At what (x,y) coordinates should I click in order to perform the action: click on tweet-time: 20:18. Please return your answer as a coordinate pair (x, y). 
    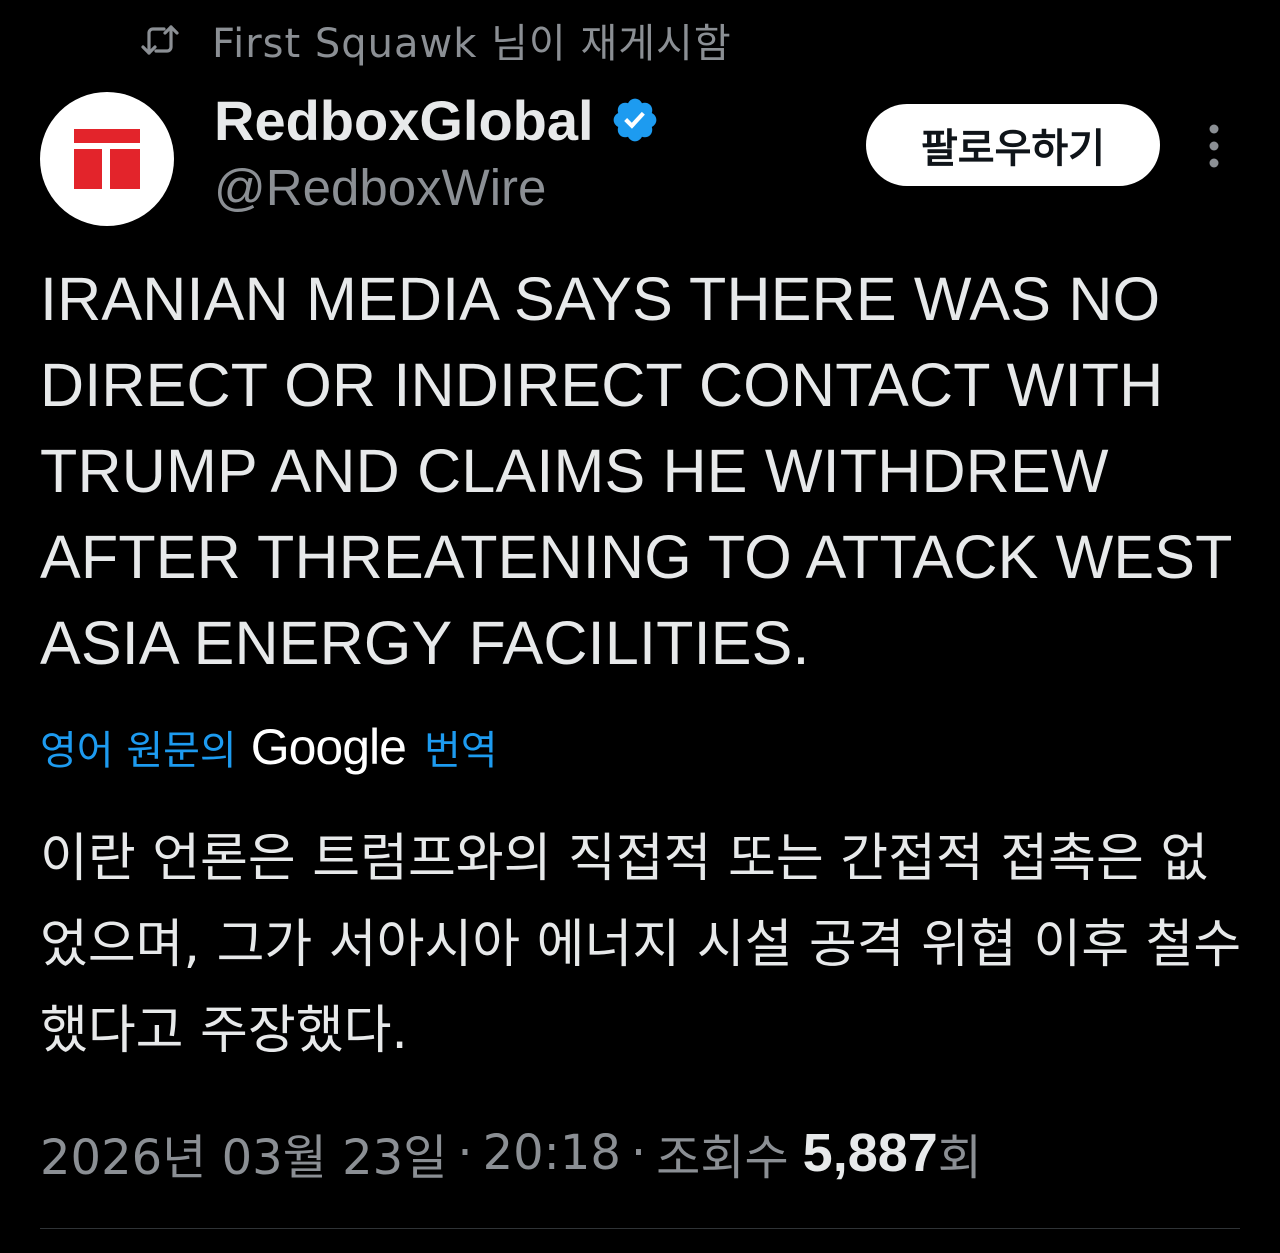
    Looking at the image, I should click on (552, 1153).